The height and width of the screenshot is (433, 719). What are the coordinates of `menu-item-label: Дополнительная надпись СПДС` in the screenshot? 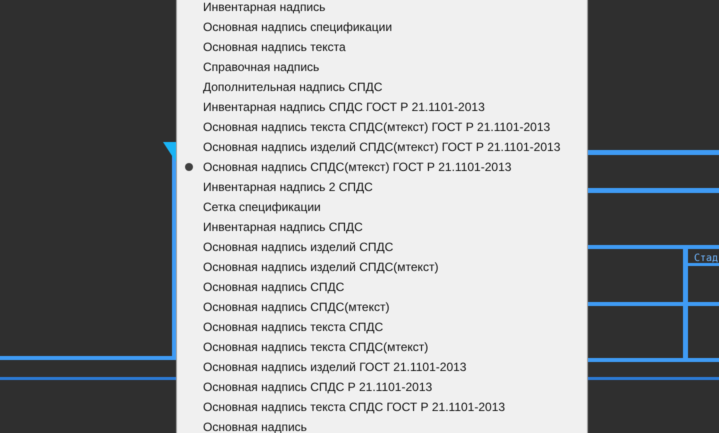 It's located at (292, 87).